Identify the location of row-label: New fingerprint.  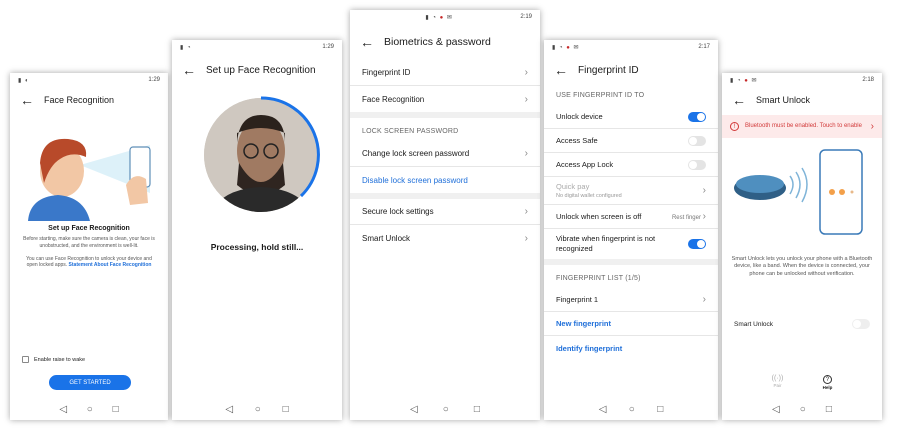
(584, 323).